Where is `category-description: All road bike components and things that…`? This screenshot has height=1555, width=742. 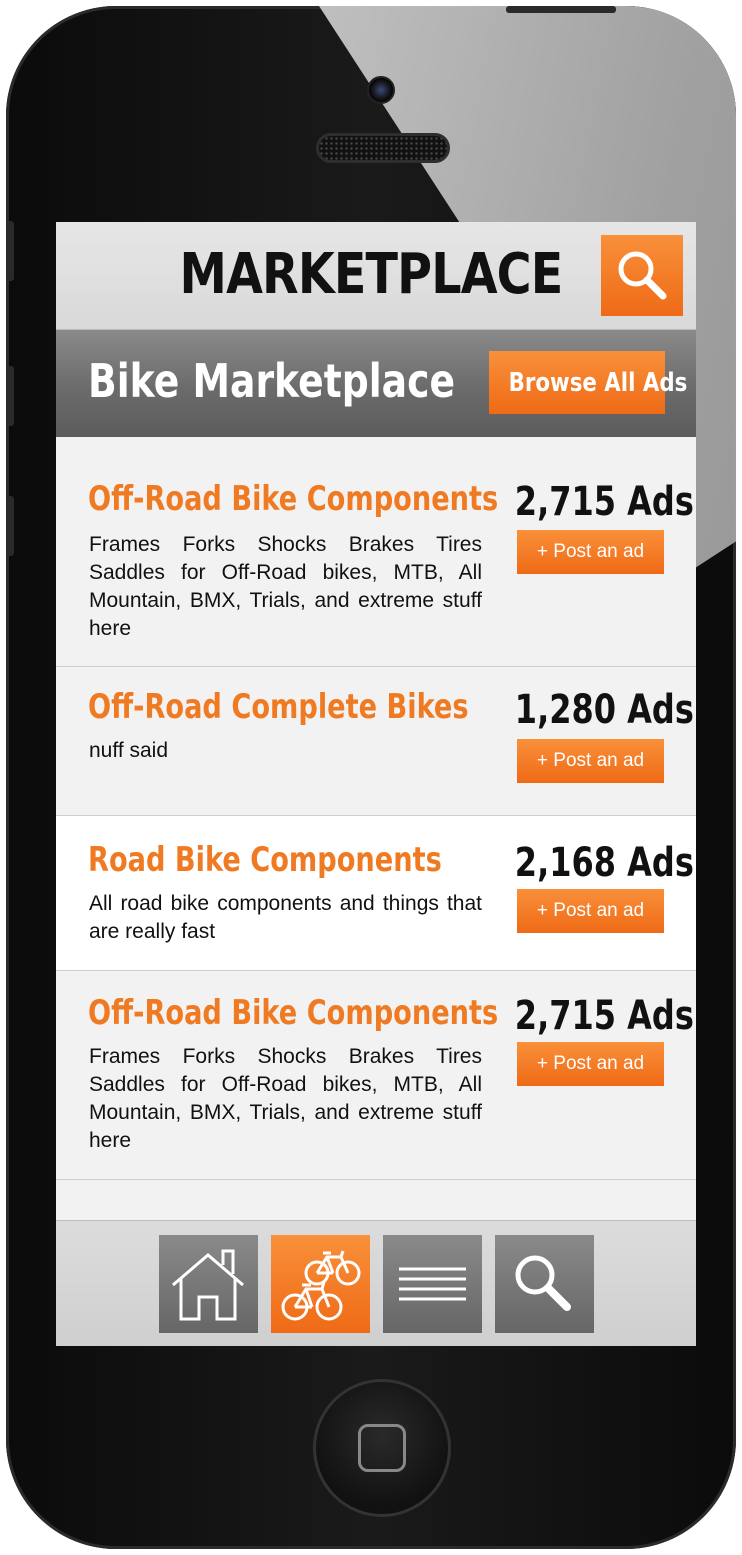 category-description: All road bike components and things that… is located at coordinates (285, 917).